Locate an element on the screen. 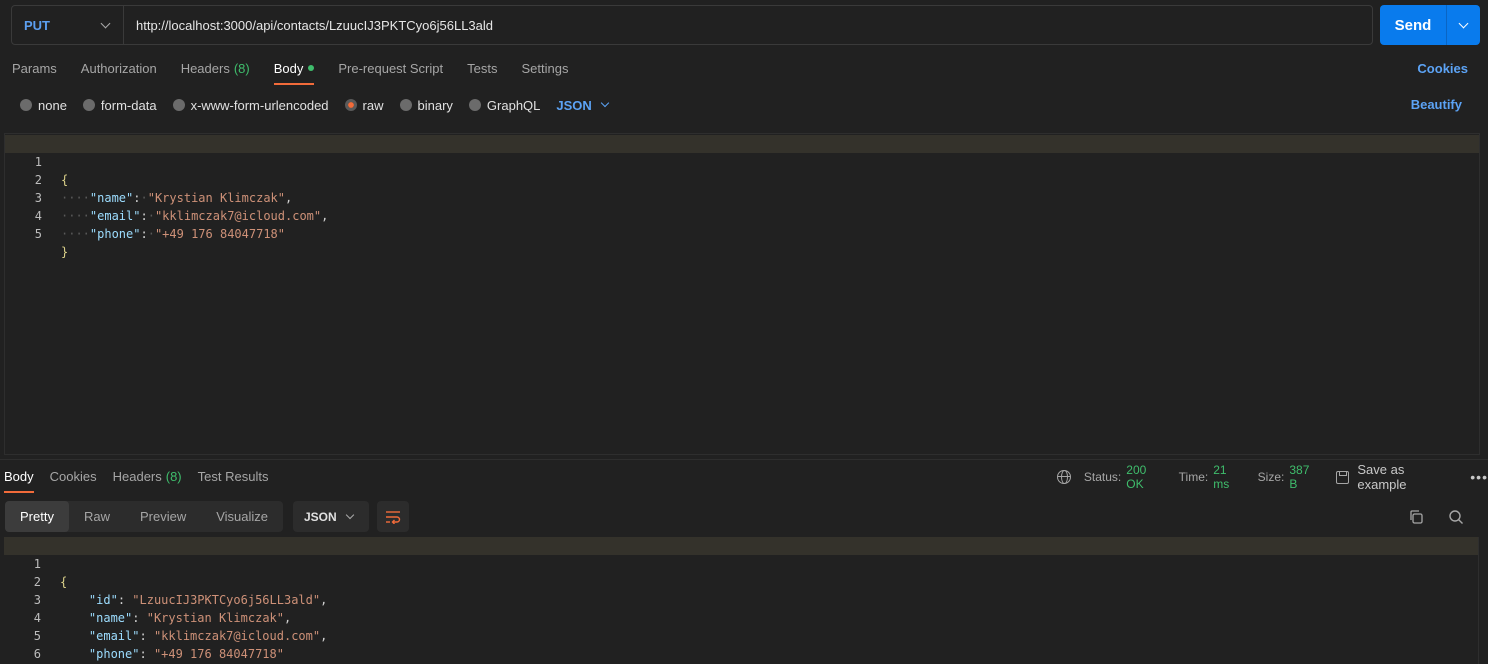 This screenshot has height=664, width=1488. method-label: PUT is located at coordinates (37, 25).